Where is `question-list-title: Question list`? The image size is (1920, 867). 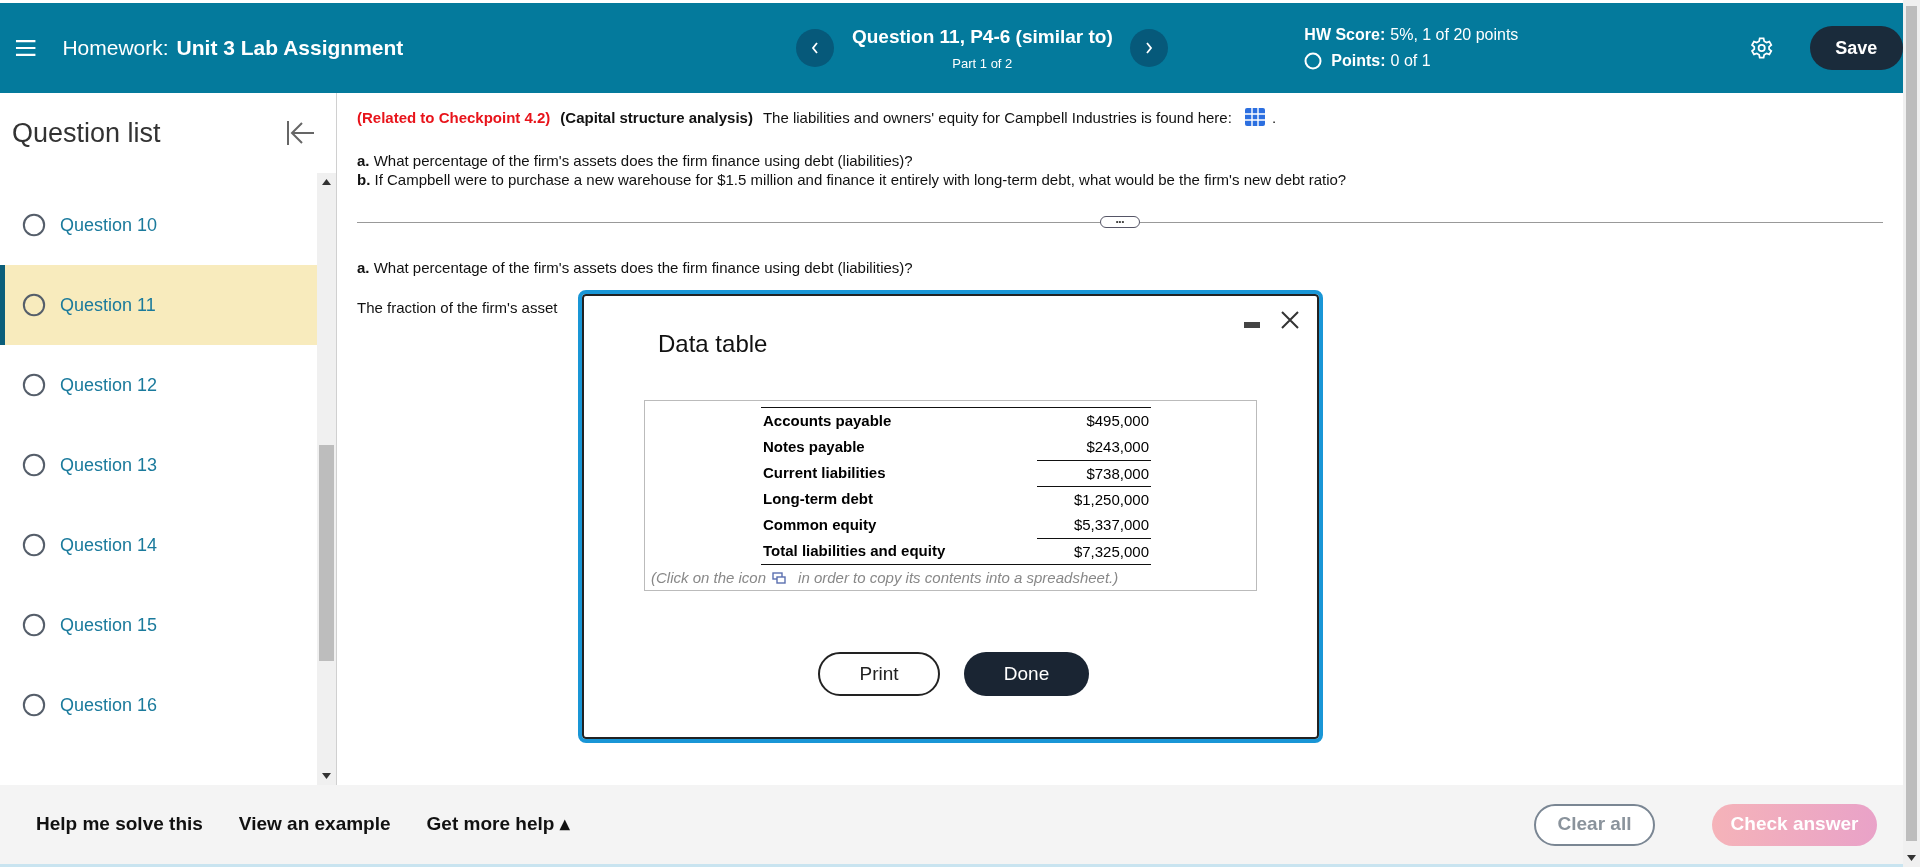
question-list-title: Question list is located at coordinates (86, 133).